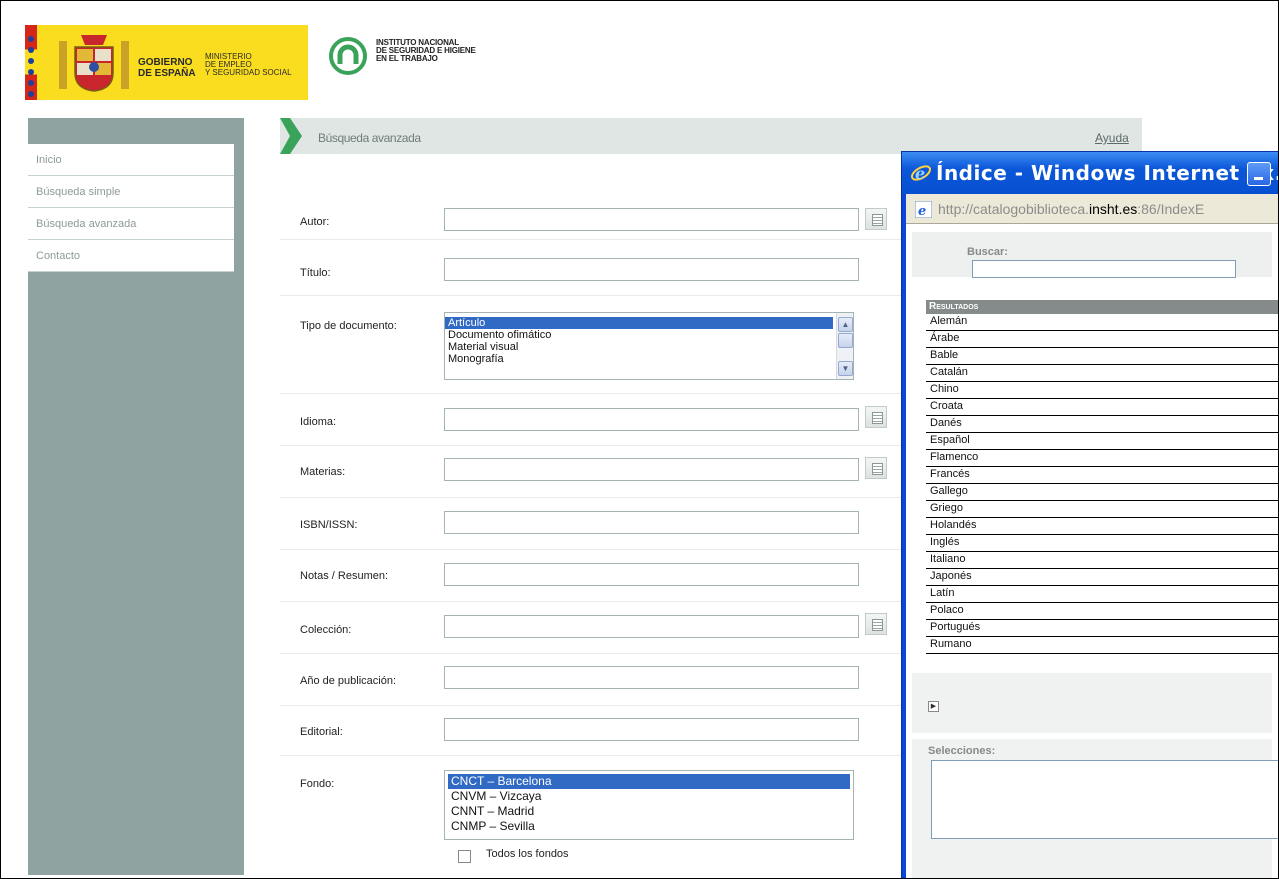  I want to click on label-autor: Autor:, so click(315, 222).